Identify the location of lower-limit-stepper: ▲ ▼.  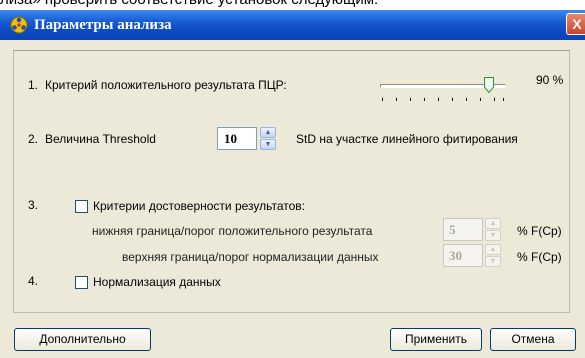
(493, 229).